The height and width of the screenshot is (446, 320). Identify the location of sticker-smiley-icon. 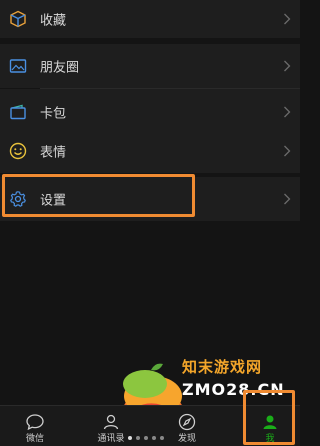
(18, 151).